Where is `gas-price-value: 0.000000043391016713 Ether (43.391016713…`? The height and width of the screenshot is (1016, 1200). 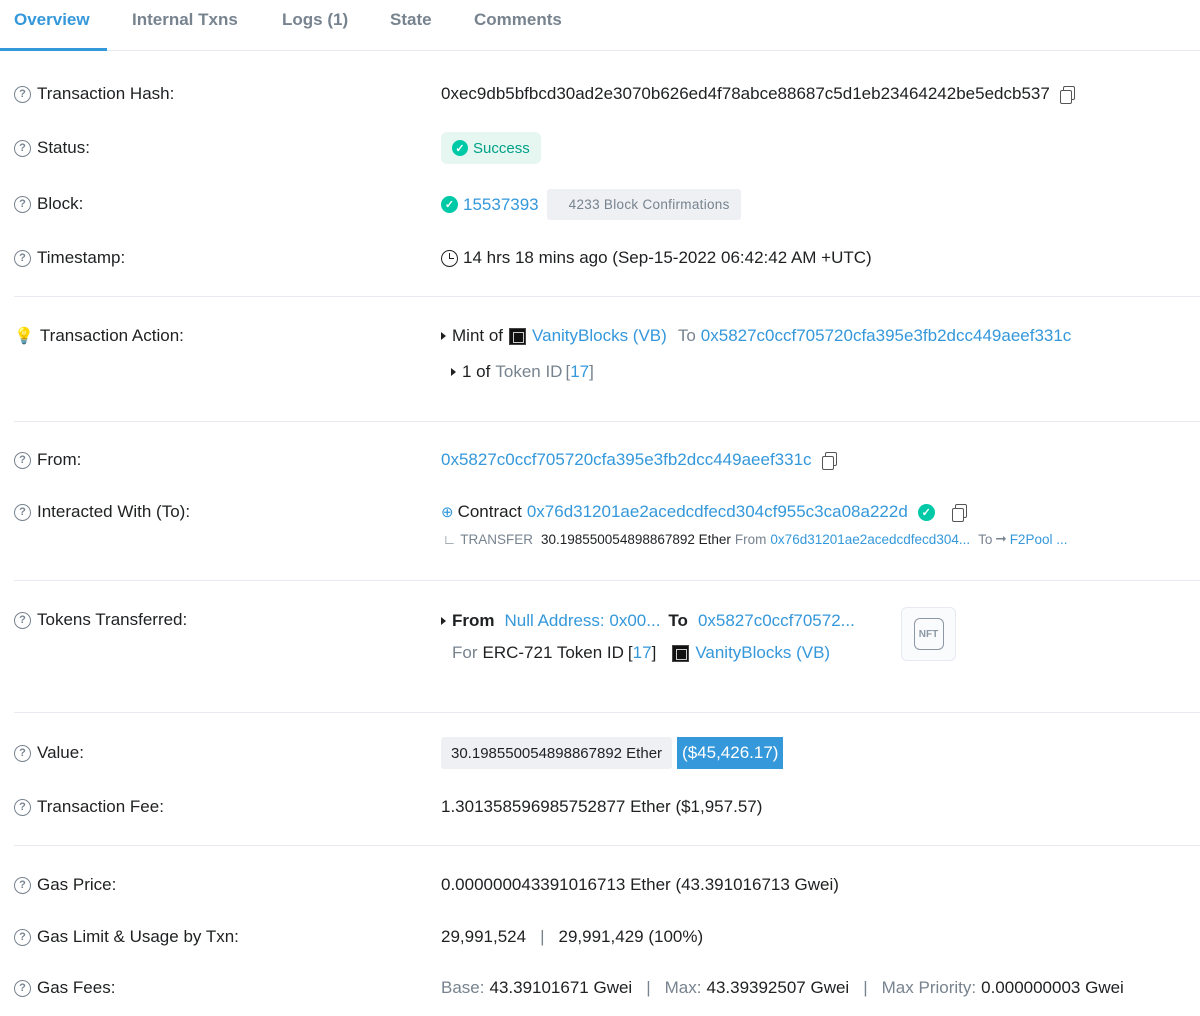 gas-price-value: 0.000000043391016713 Ether (43.391016713… is located at coordinates (640, 884).